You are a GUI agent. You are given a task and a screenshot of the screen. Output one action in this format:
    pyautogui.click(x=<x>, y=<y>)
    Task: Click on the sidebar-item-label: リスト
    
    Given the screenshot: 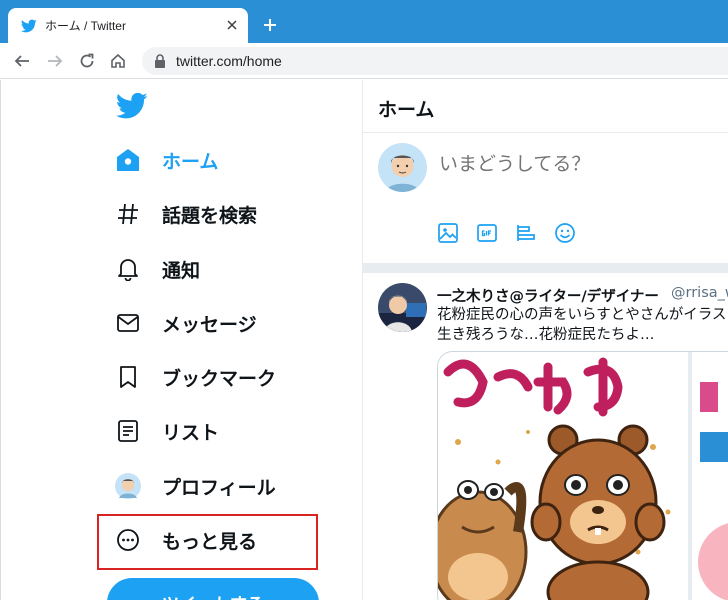 What is the action you would take?
    pyautogui.click(x=191, y=432)
    